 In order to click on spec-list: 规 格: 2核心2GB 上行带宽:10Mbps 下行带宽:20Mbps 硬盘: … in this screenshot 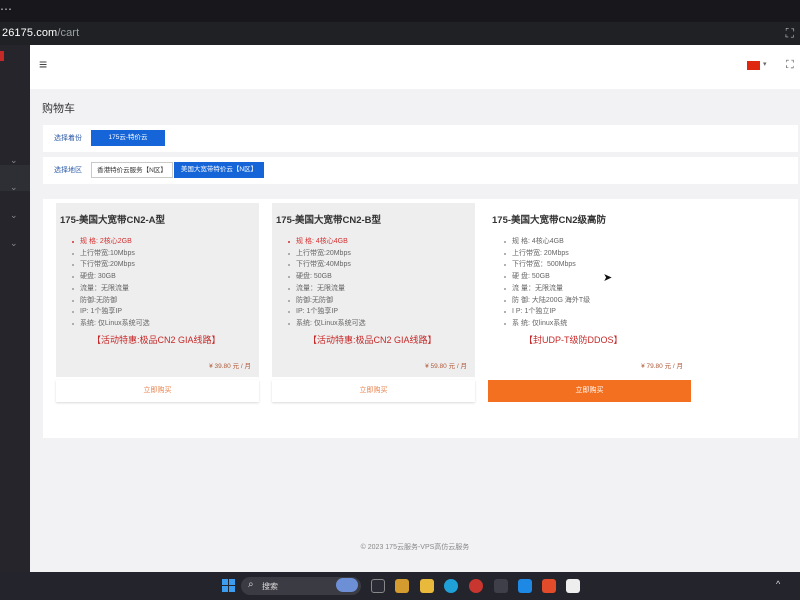, I will do `click(111, 283)`.